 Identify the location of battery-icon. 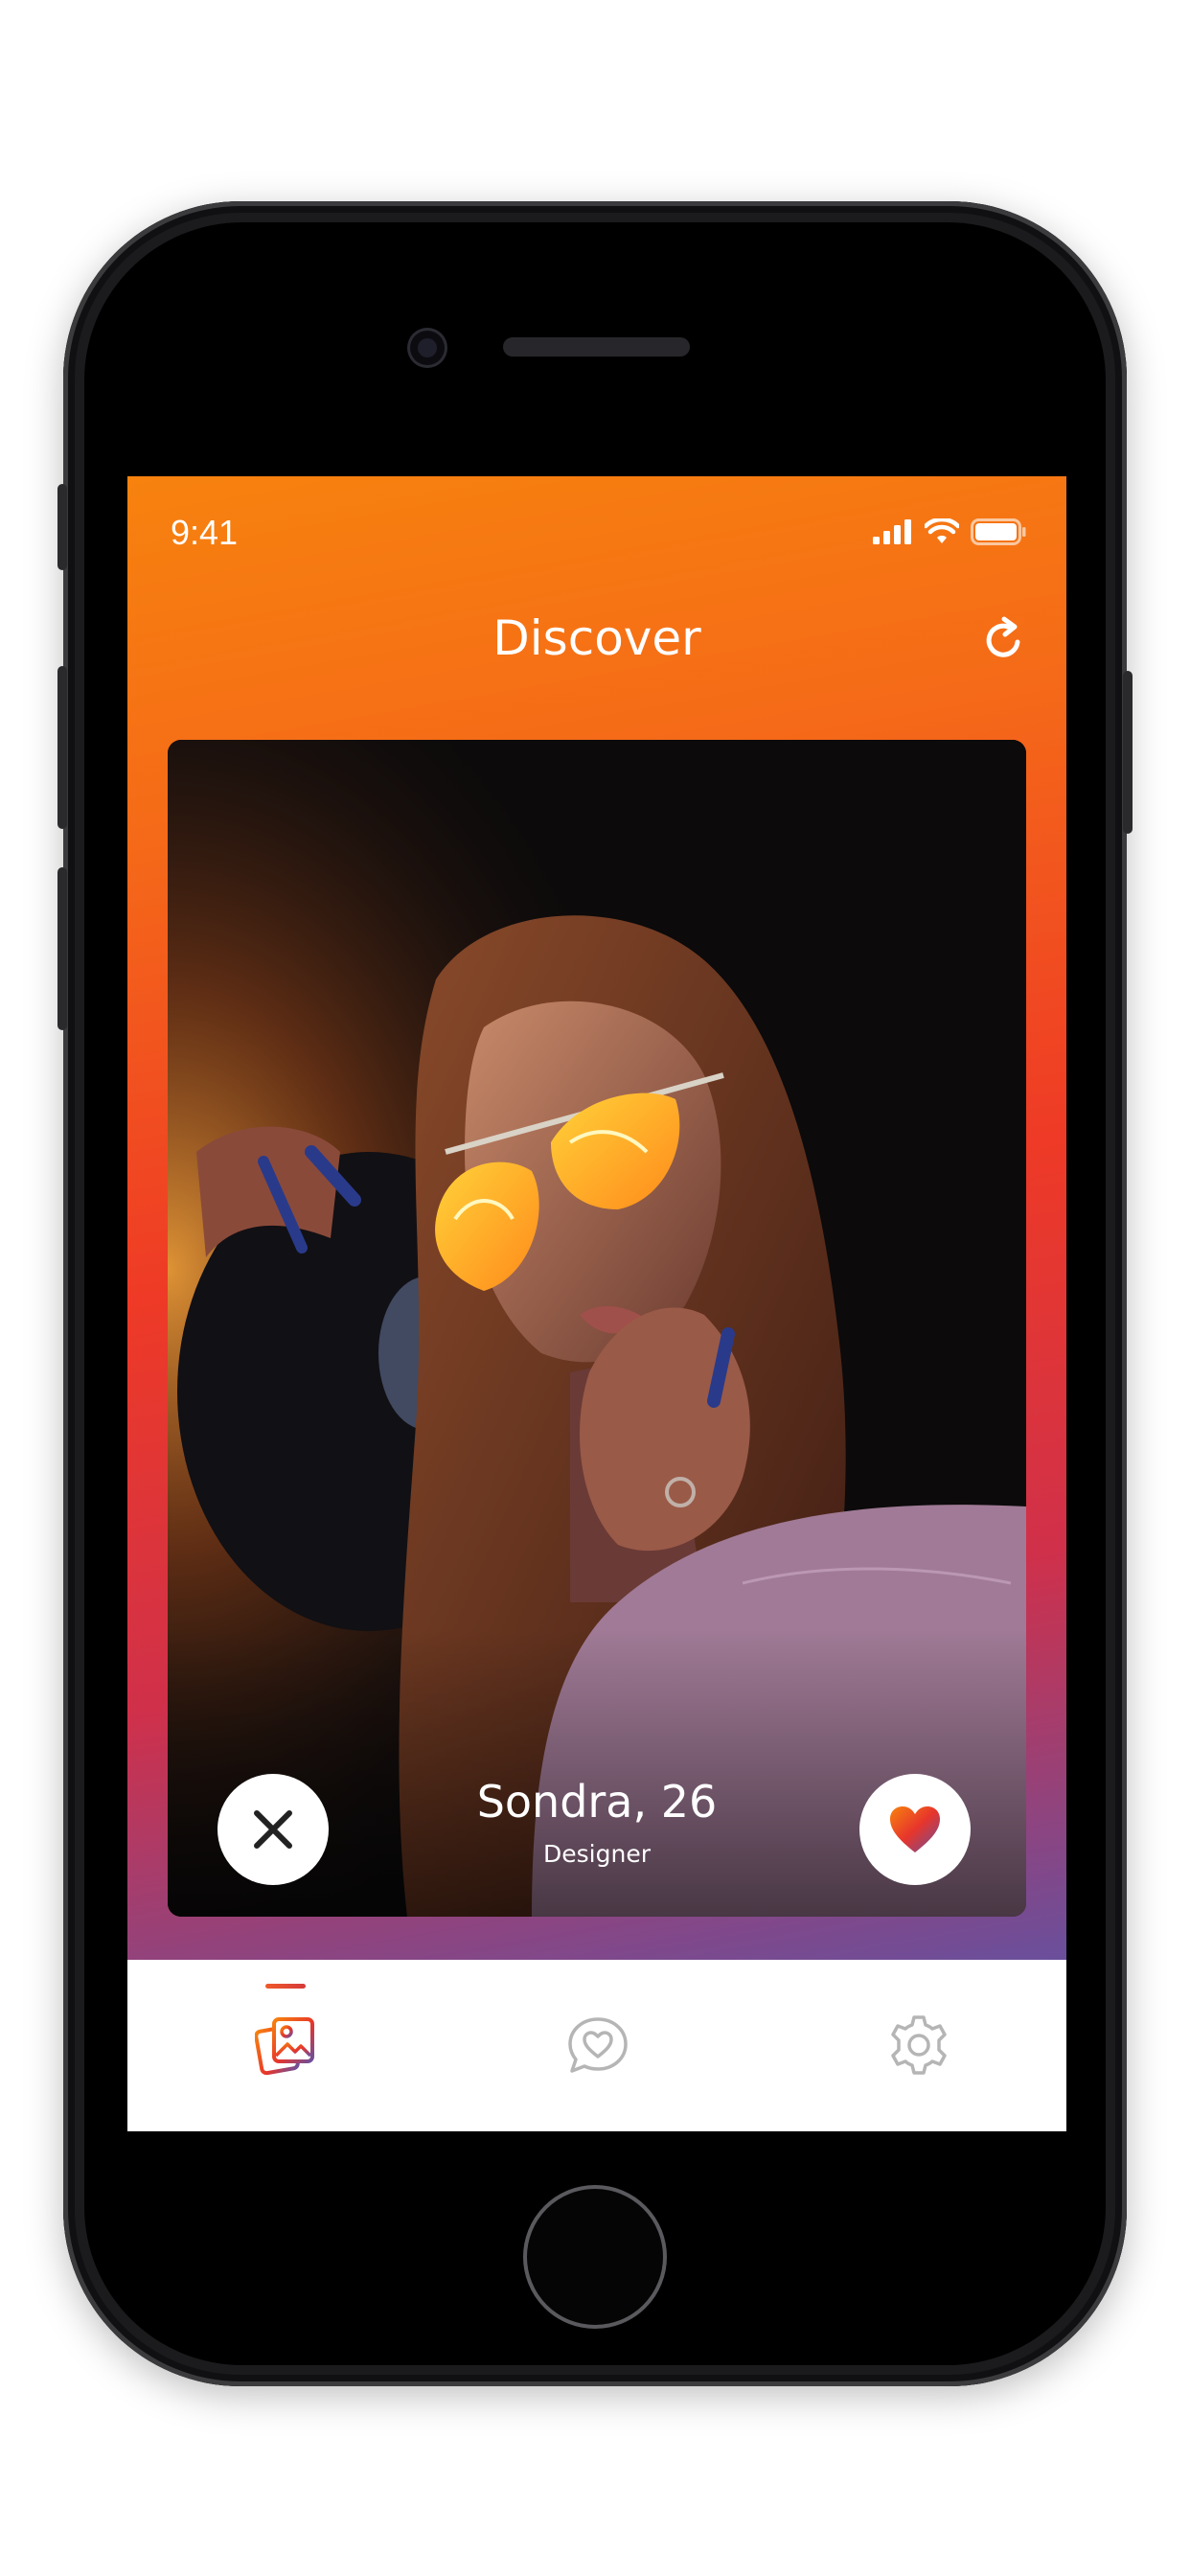
(999, 531).